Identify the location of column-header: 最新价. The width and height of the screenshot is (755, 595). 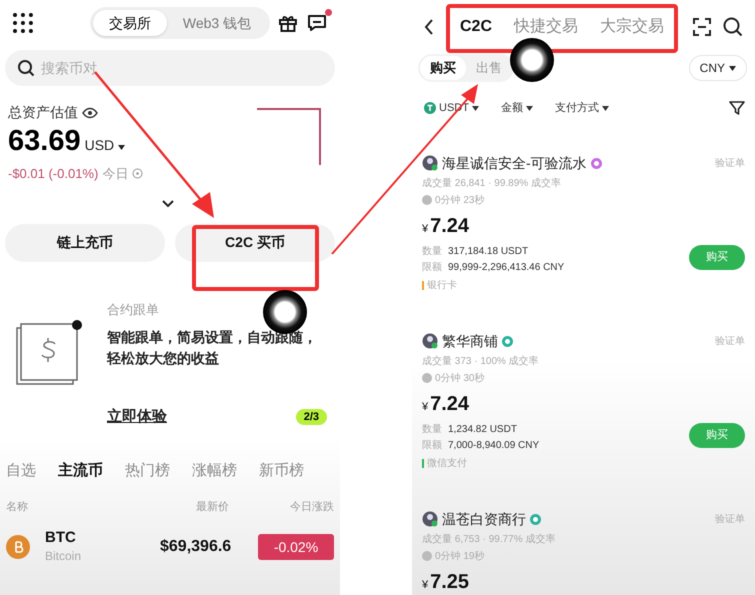
(213, 507).